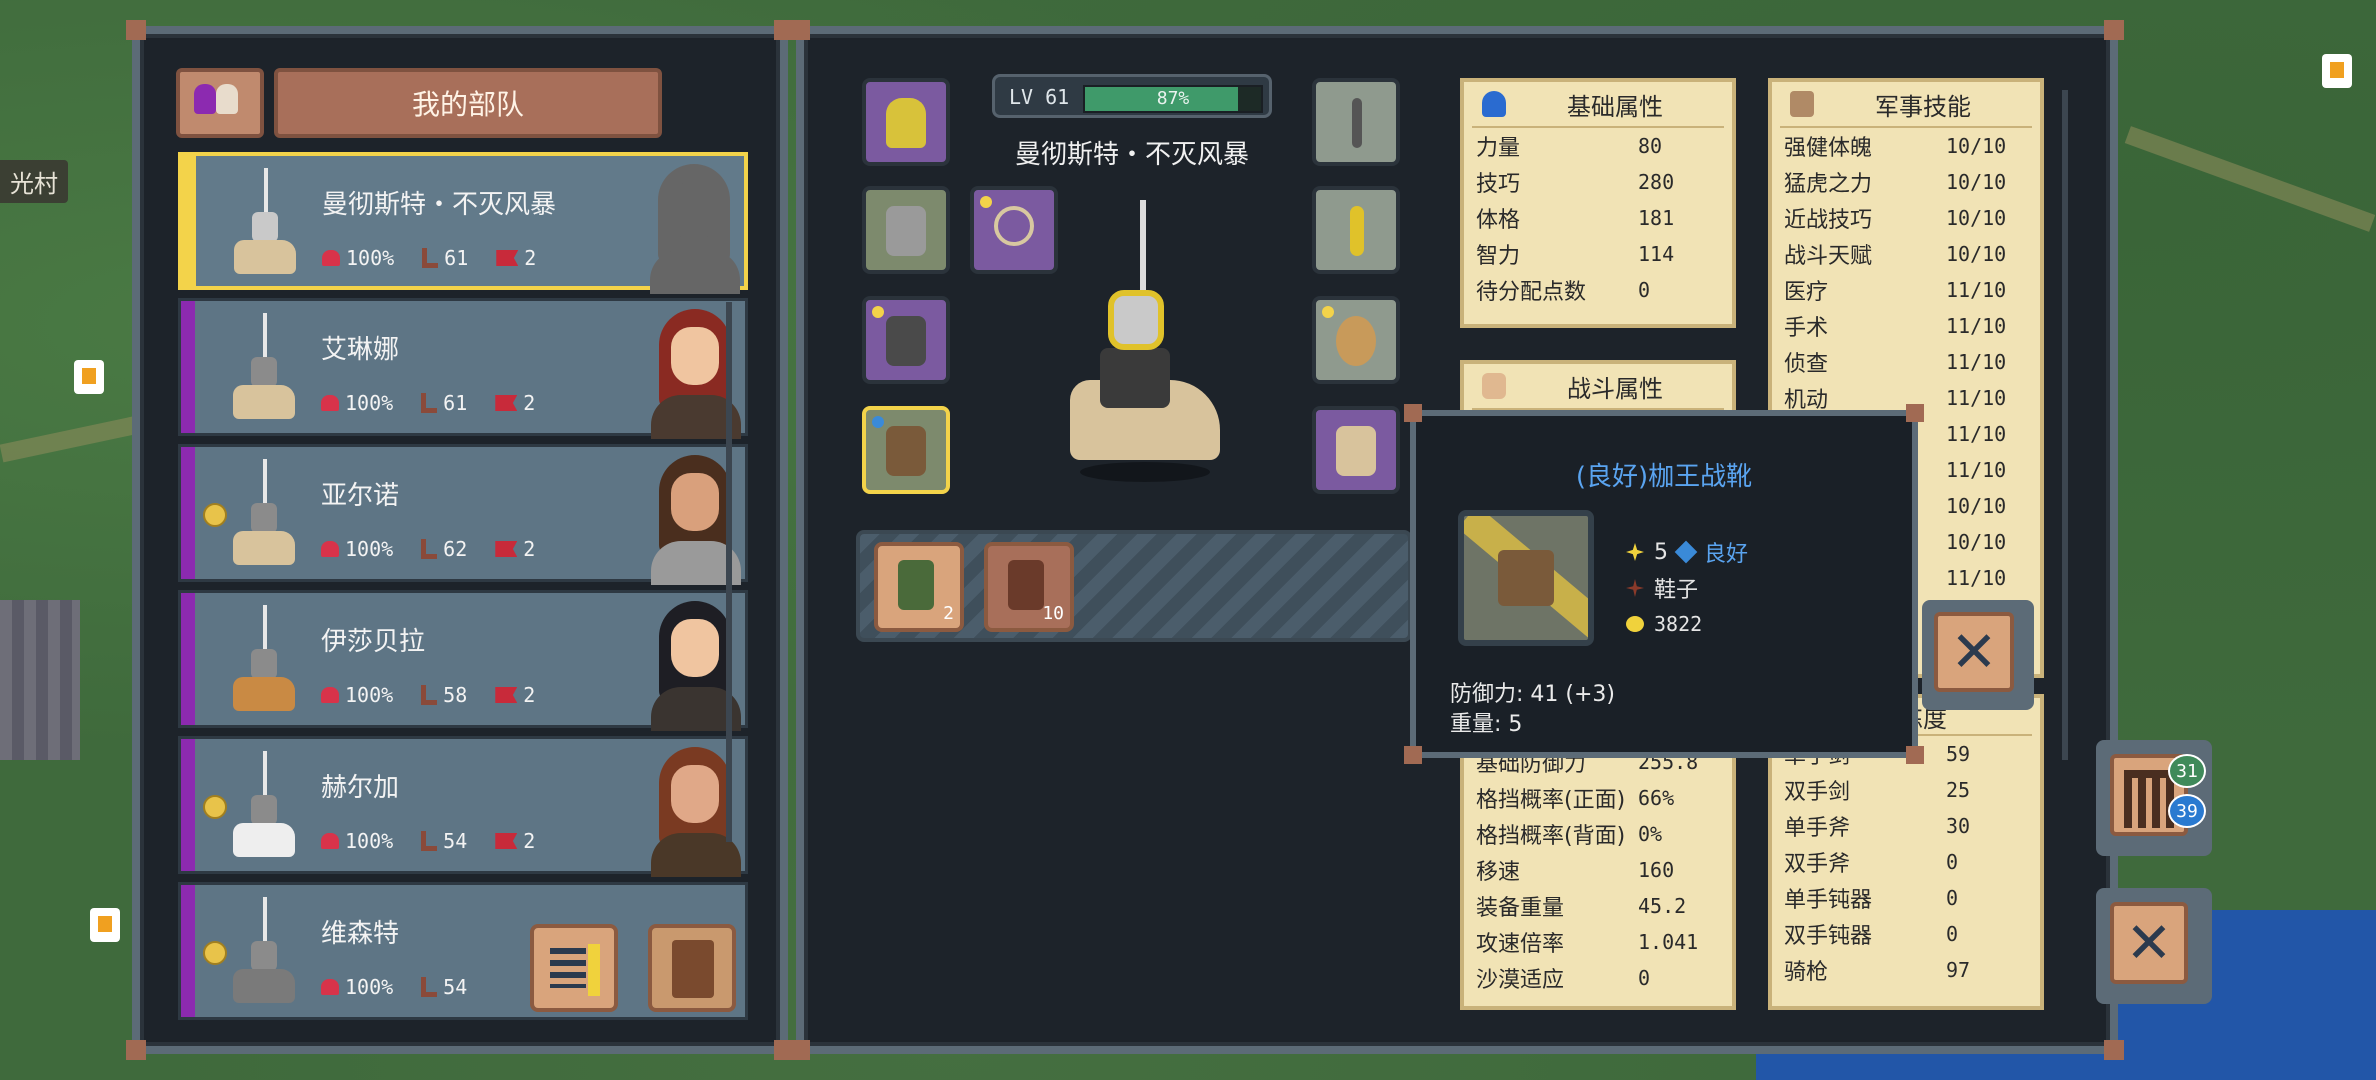  I want to click on unit-level: 61, so click(455, 403).